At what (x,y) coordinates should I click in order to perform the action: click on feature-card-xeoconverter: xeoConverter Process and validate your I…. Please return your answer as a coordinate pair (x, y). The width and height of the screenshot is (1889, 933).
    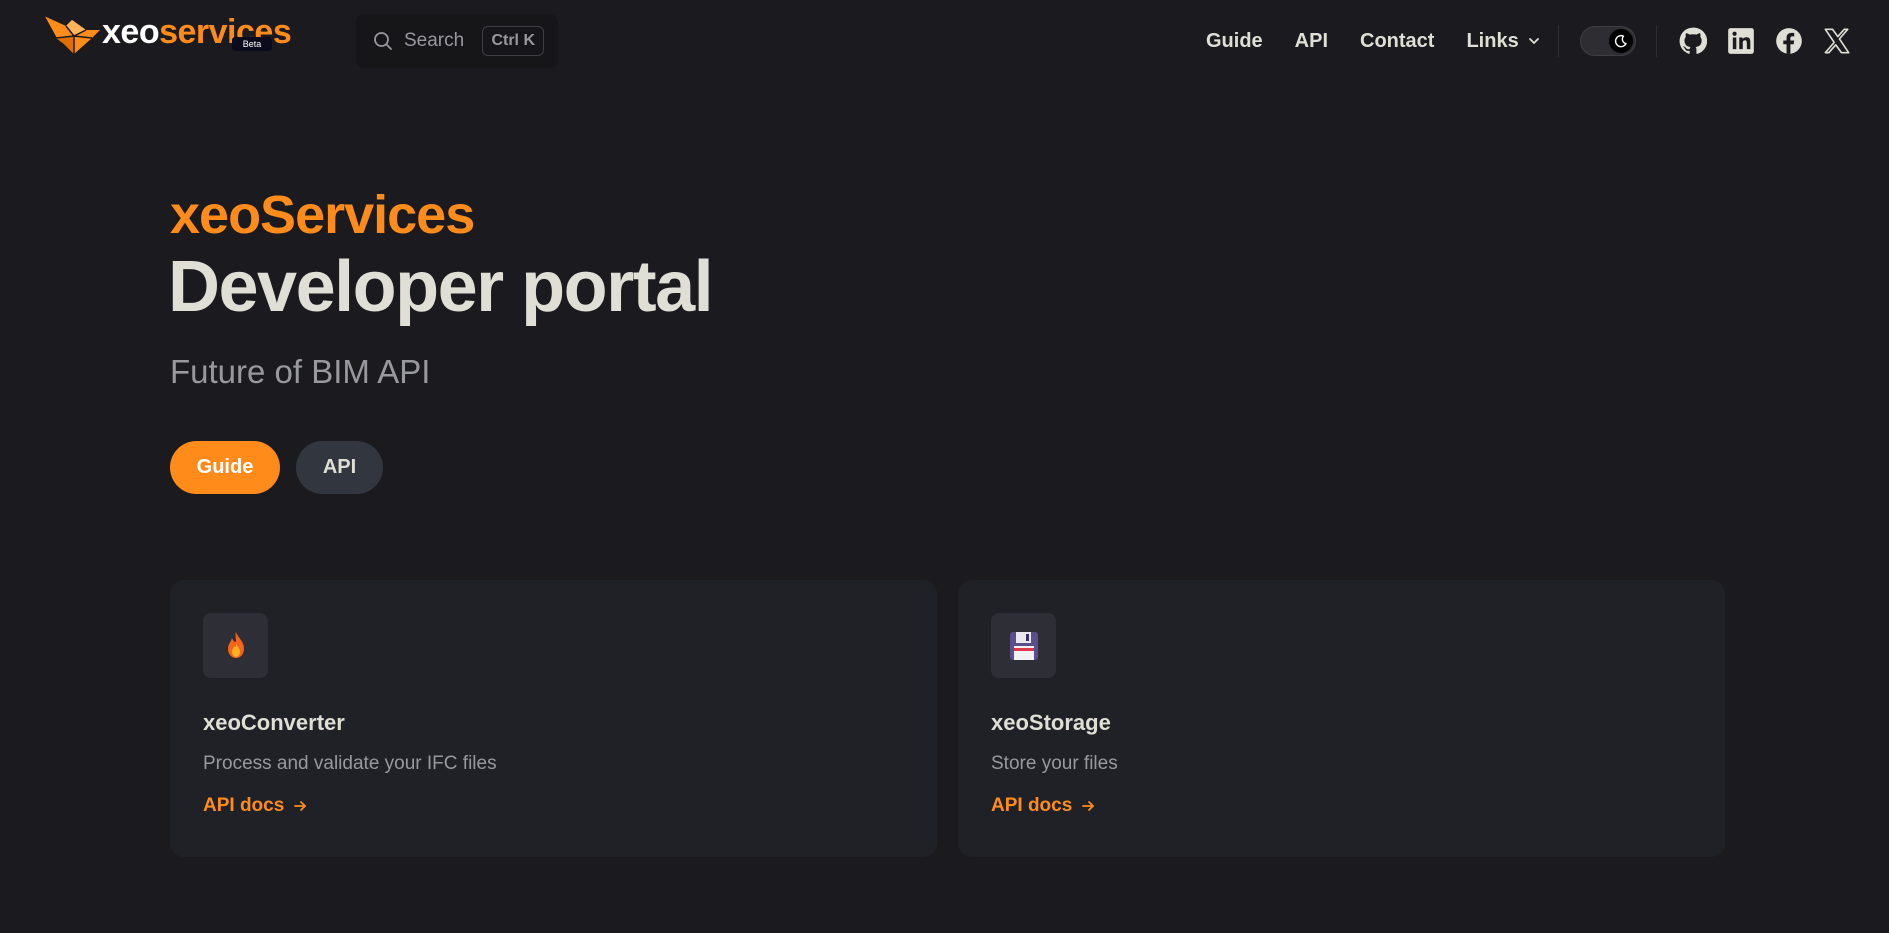
    Looking at the image, I should click on (553, 718).